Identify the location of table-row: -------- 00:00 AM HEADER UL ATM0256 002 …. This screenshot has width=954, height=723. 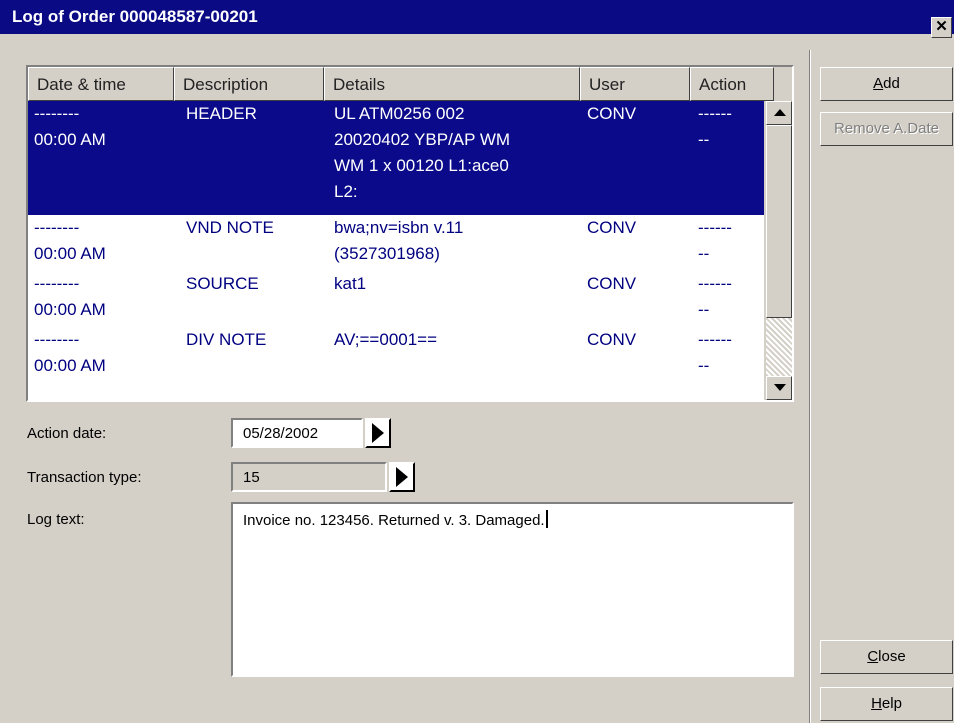
(396, 158).